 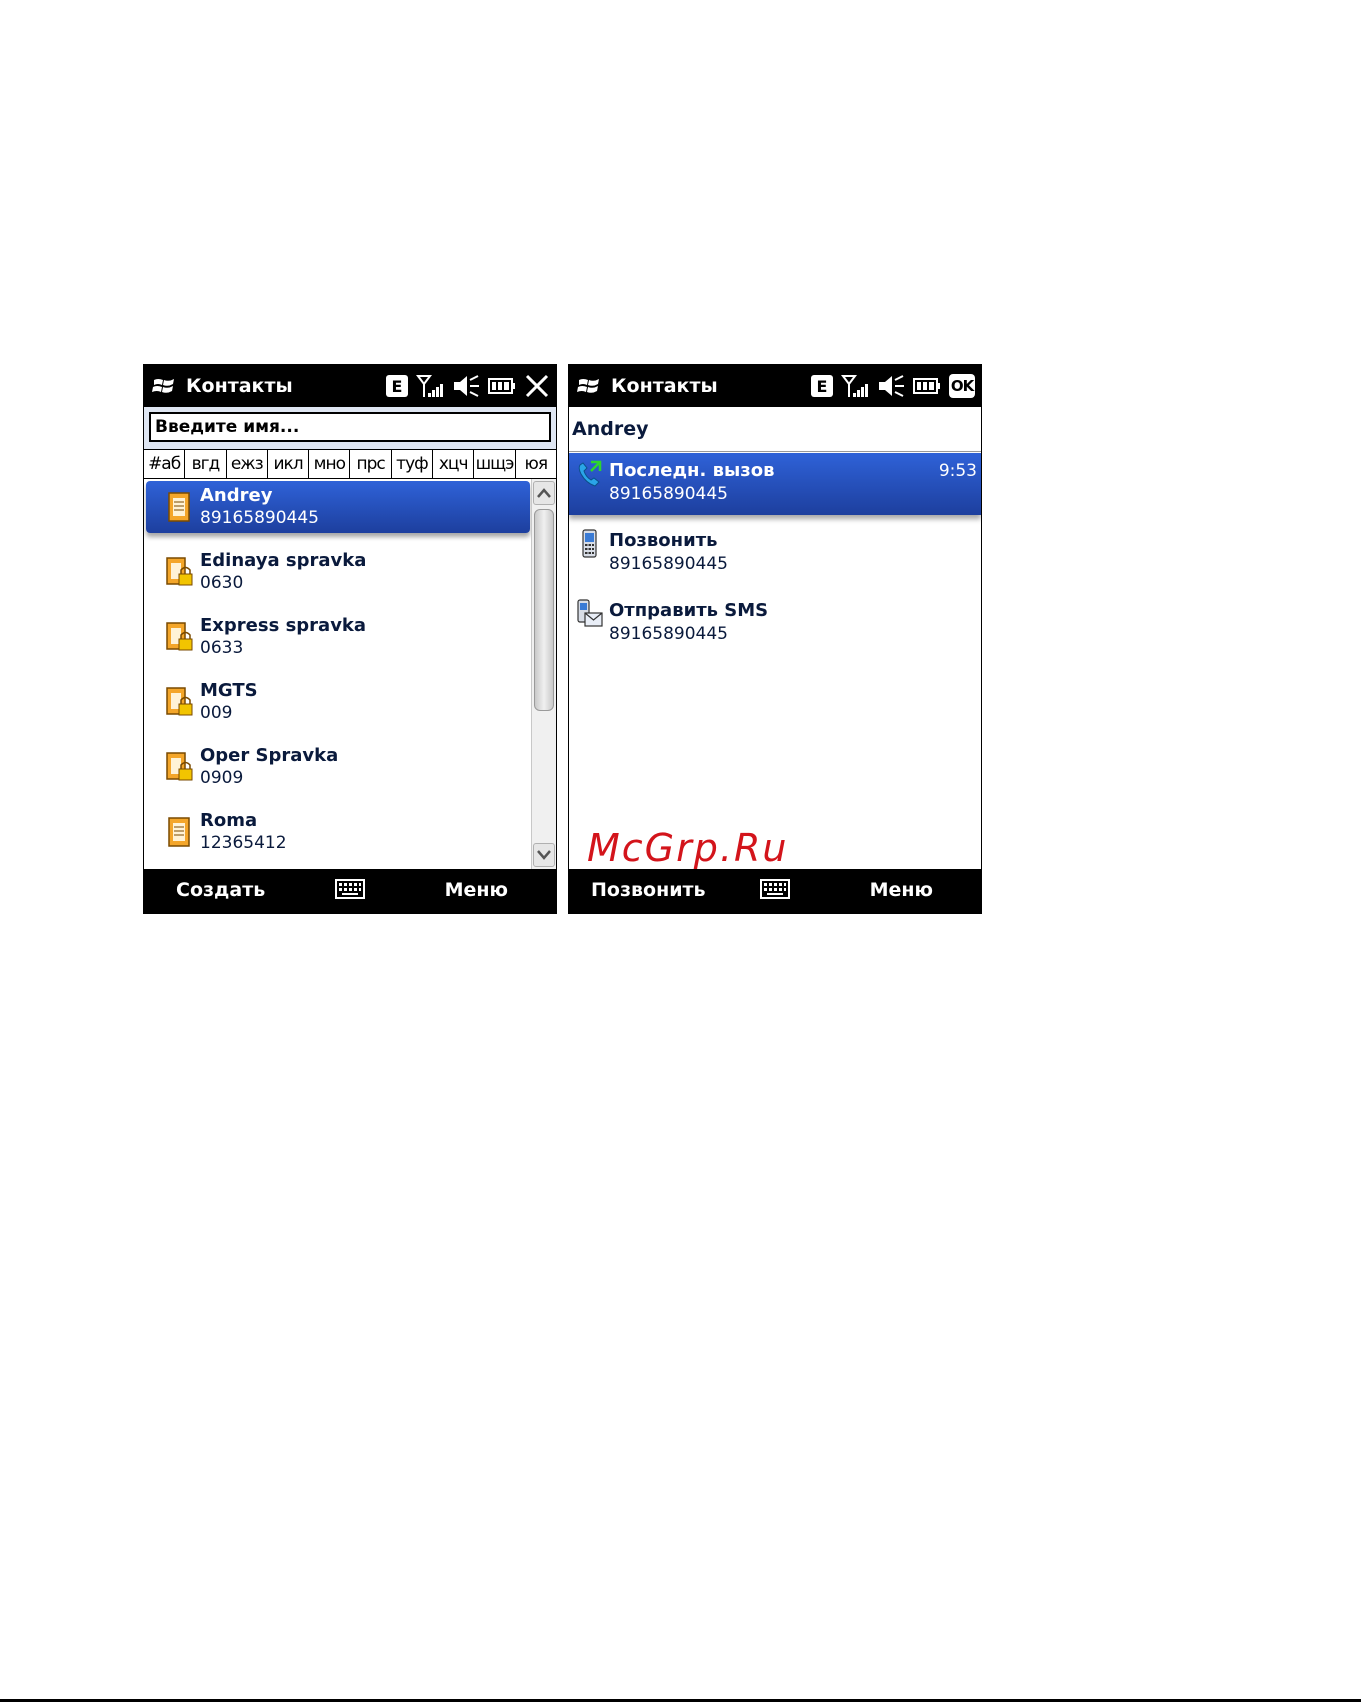 I want to click on contact-name: Express spravka, so click(x=283, y=625).